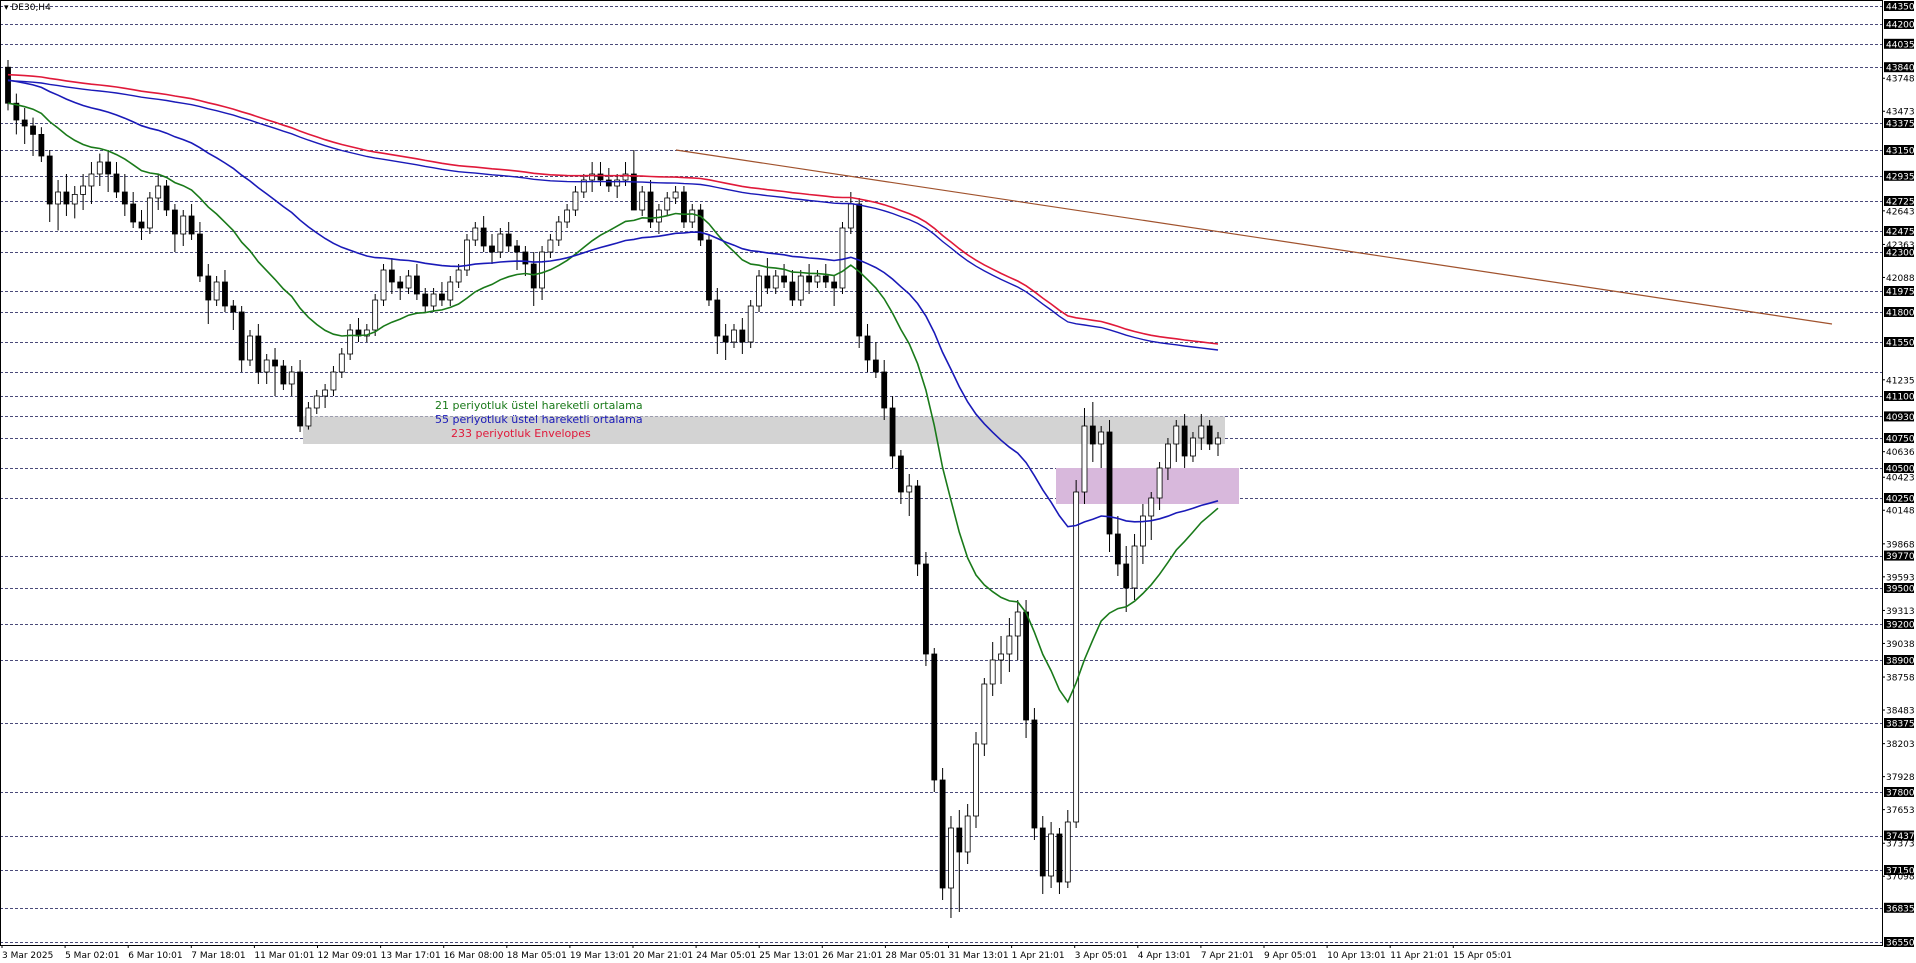  What do you see at coordinates (1900, 453) in the screenshot?
I see `y-tick-label: 40636` at bounding box center [1900, 453].